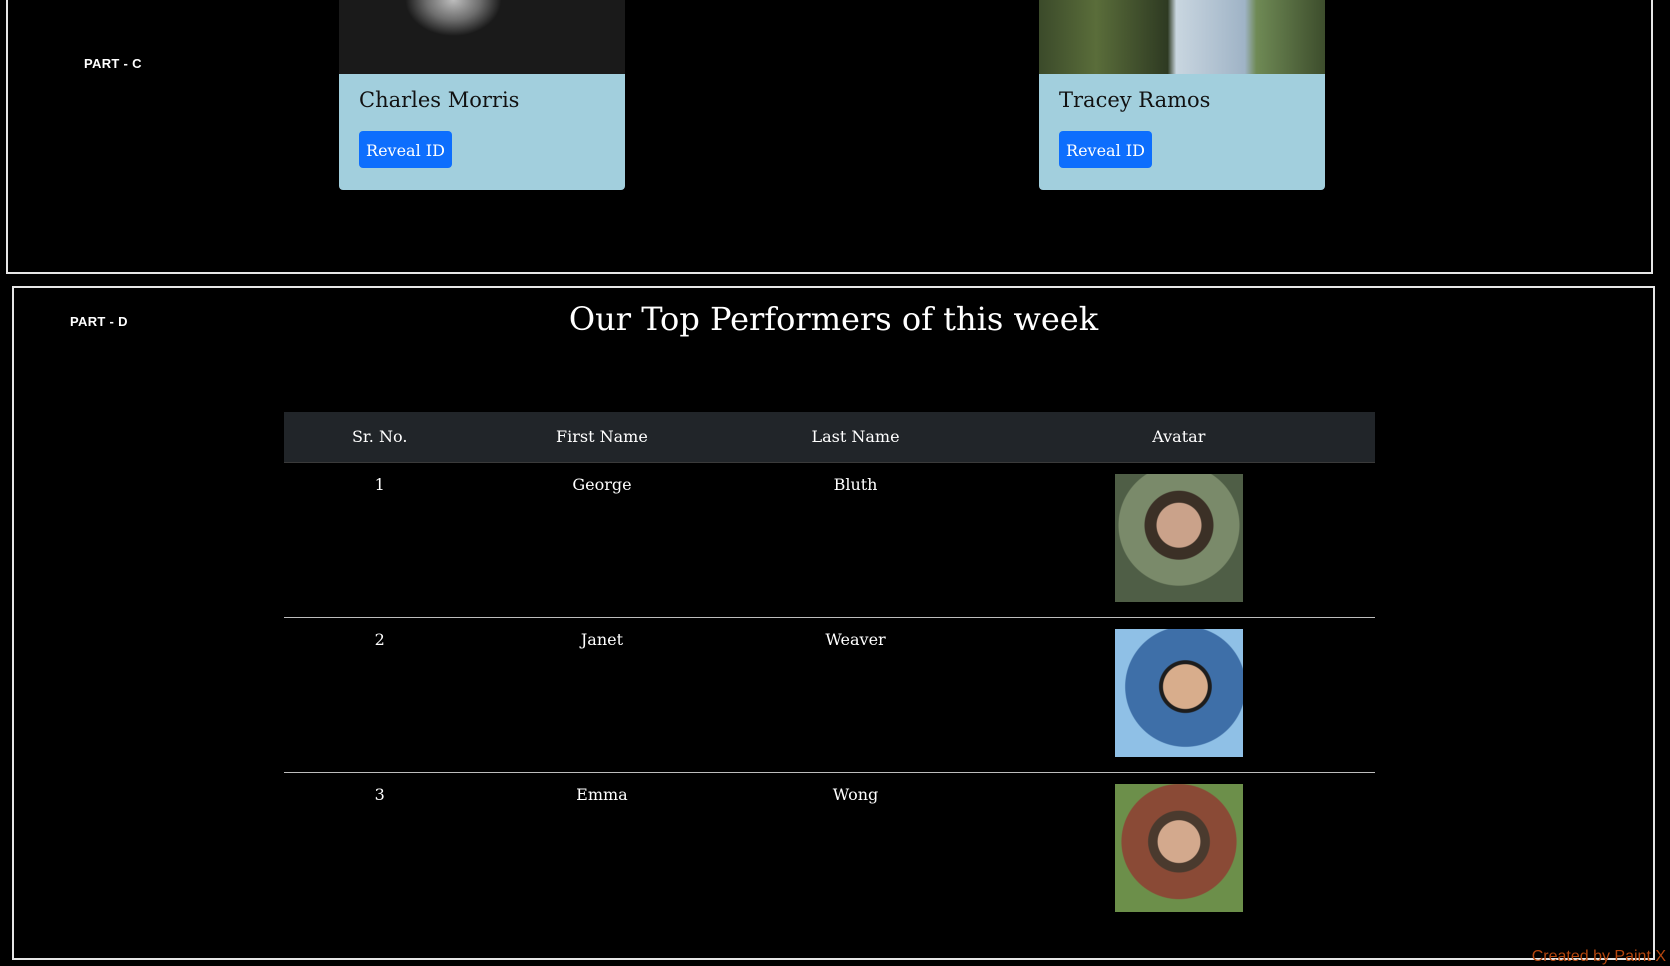 The image size is (1670, 966). What do you see at coordinates (1178, 437) in the screenshot?
I see `column-header-avatar: Avatar` at bounding box center [1178, 437].